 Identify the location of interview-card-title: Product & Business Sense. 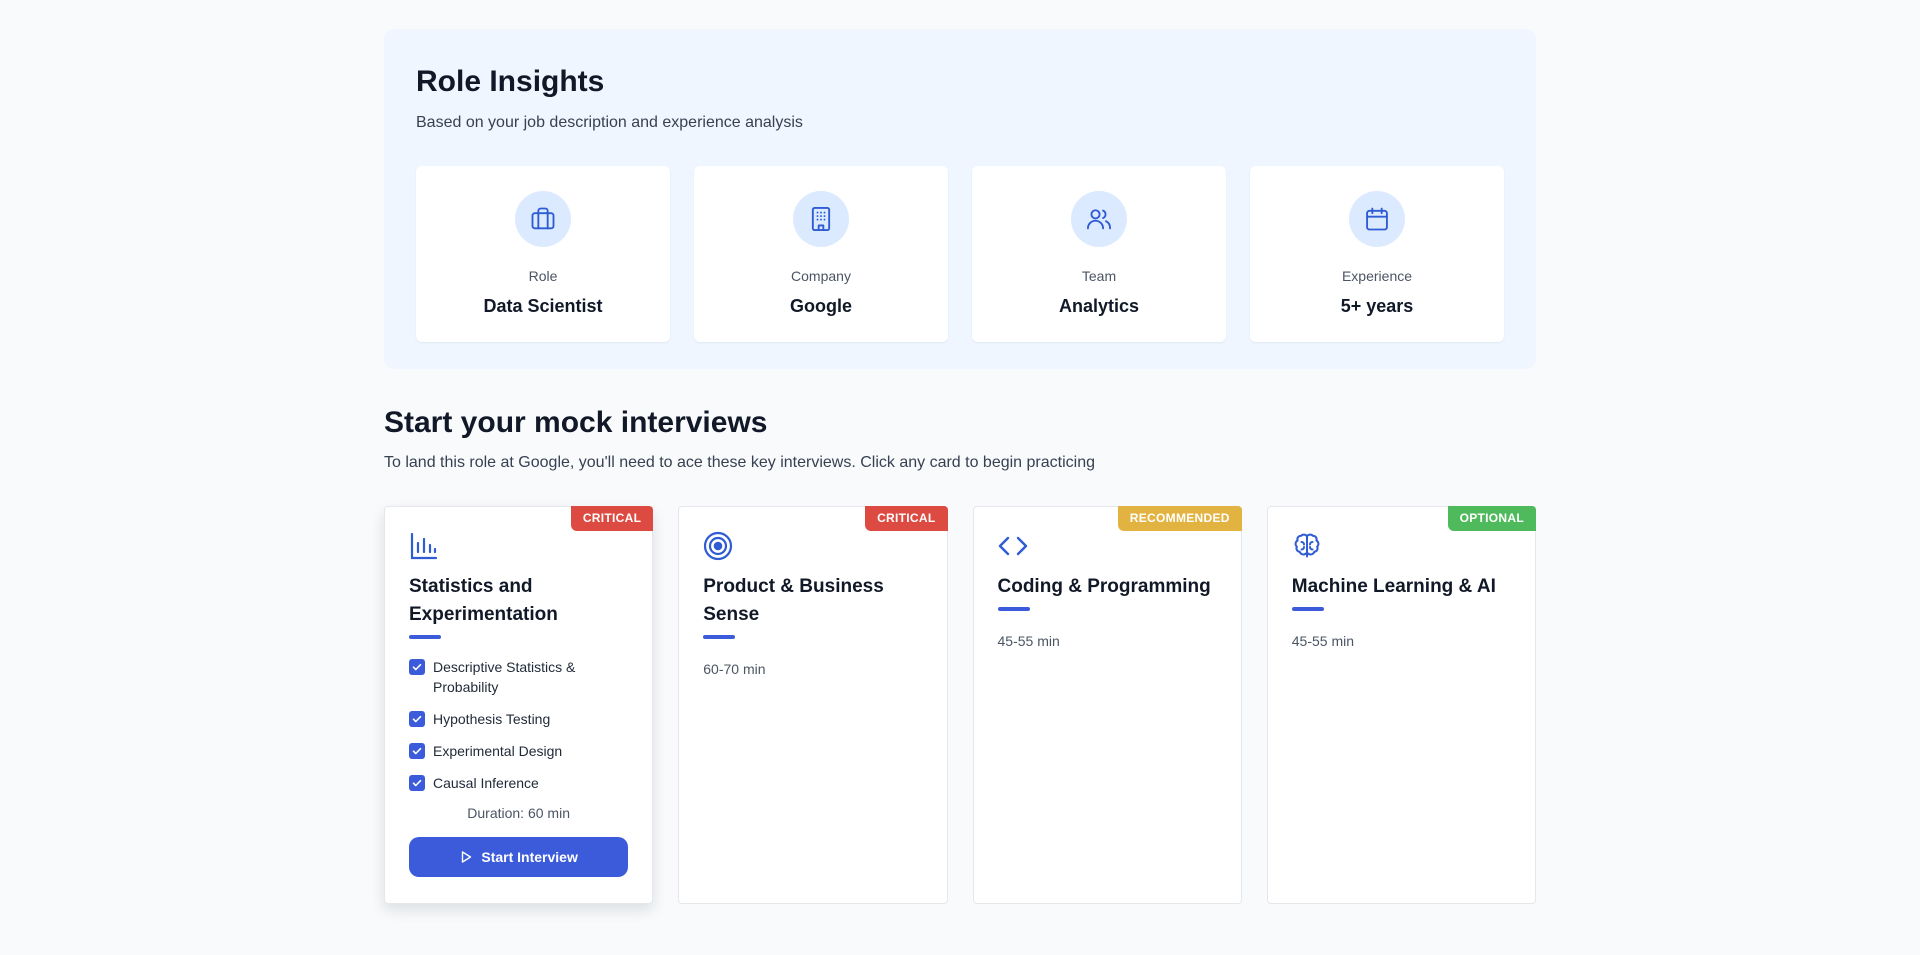
(793, 600).